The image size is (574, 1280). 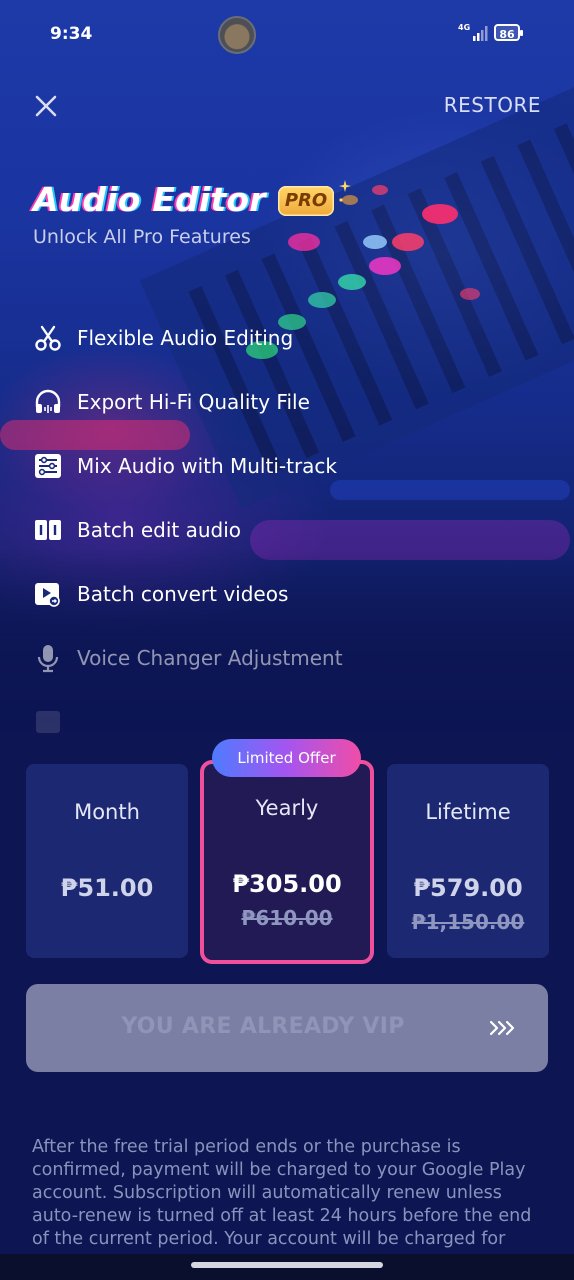 What do you see at coordinates (293, 594) in the screenshot?
I see `feature-item: Batch convert videos` at bounding box center [293, 594].